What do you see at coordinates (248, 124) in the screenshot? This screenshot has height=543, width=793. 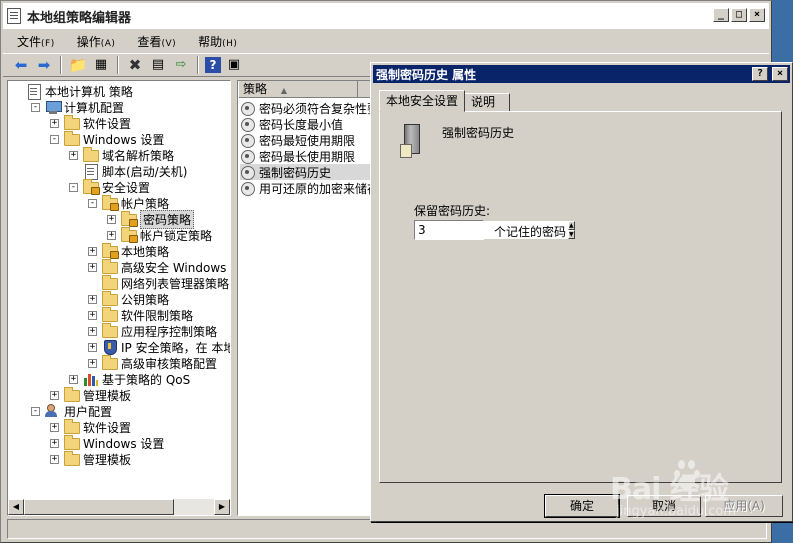 I see `policy-setting-icon` at bounding box center [248, 124].